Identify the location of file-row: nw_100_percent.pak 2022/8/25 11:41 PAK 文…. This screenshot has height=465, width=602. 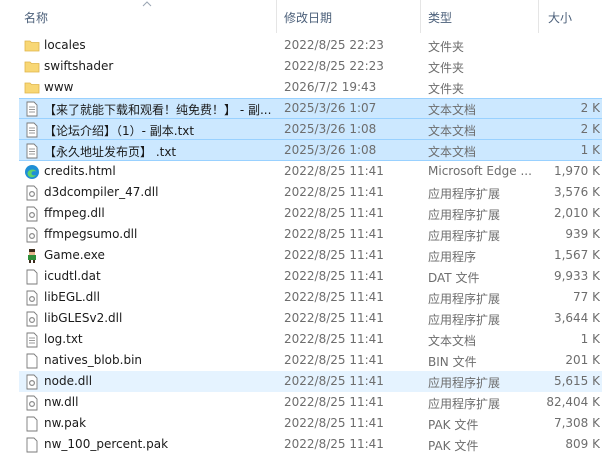
(301, 444).